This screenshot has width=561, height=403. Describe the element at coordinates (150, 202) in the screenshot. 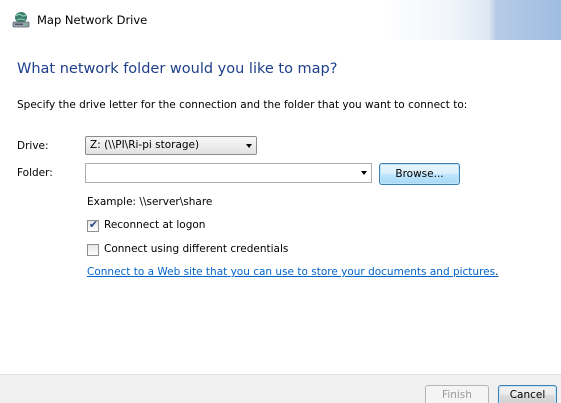

I see `folder-example-text: Example: \\server\share` at that location.